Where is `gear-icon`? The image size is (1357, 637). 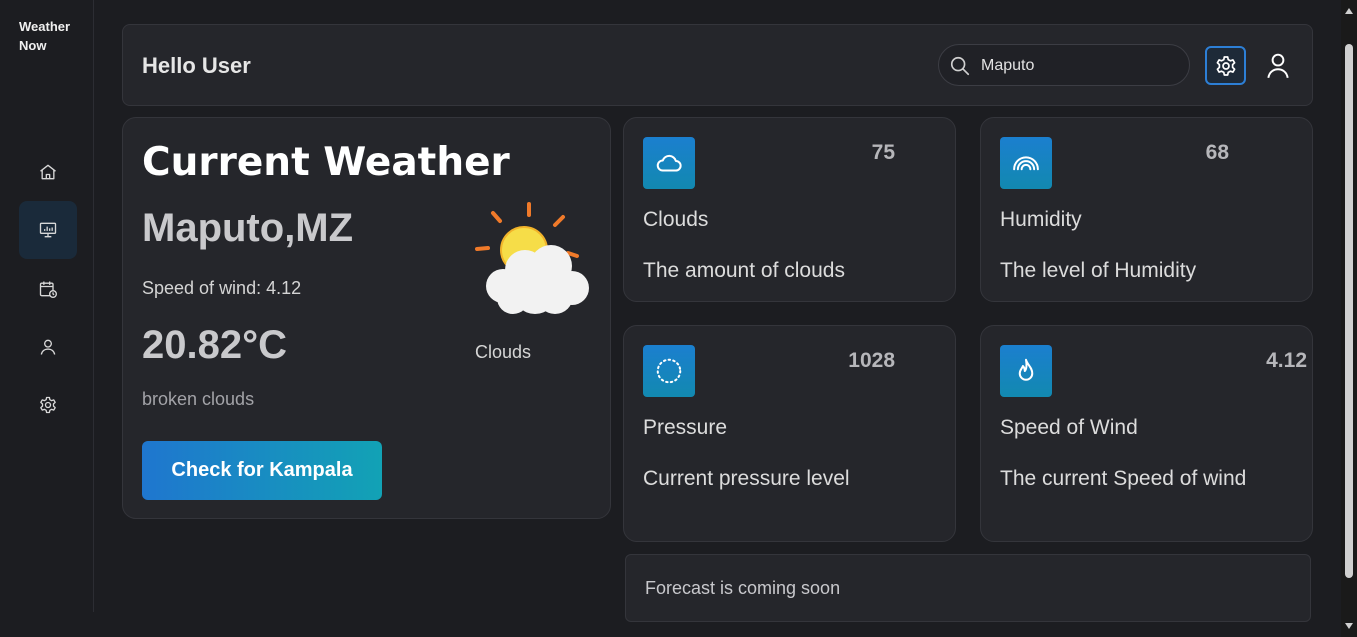 gear-icon is located at coordinates (1225, 65).